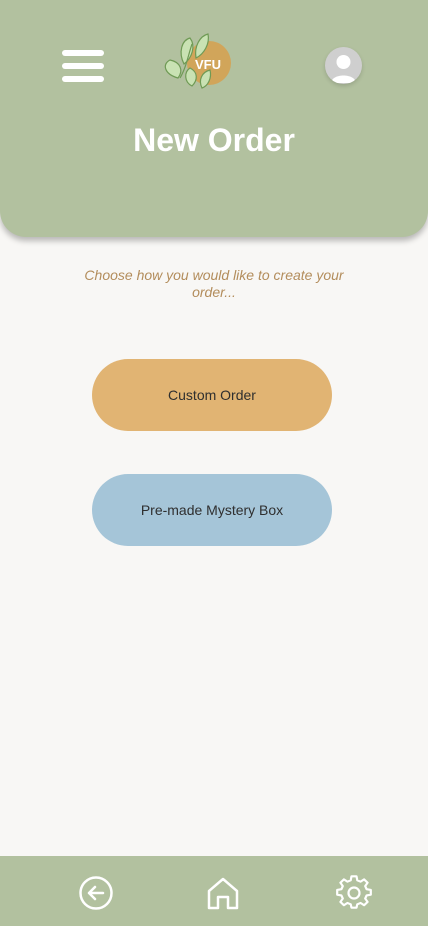  I want to click on custom-order-label: Custom Order, so click(212, 395).